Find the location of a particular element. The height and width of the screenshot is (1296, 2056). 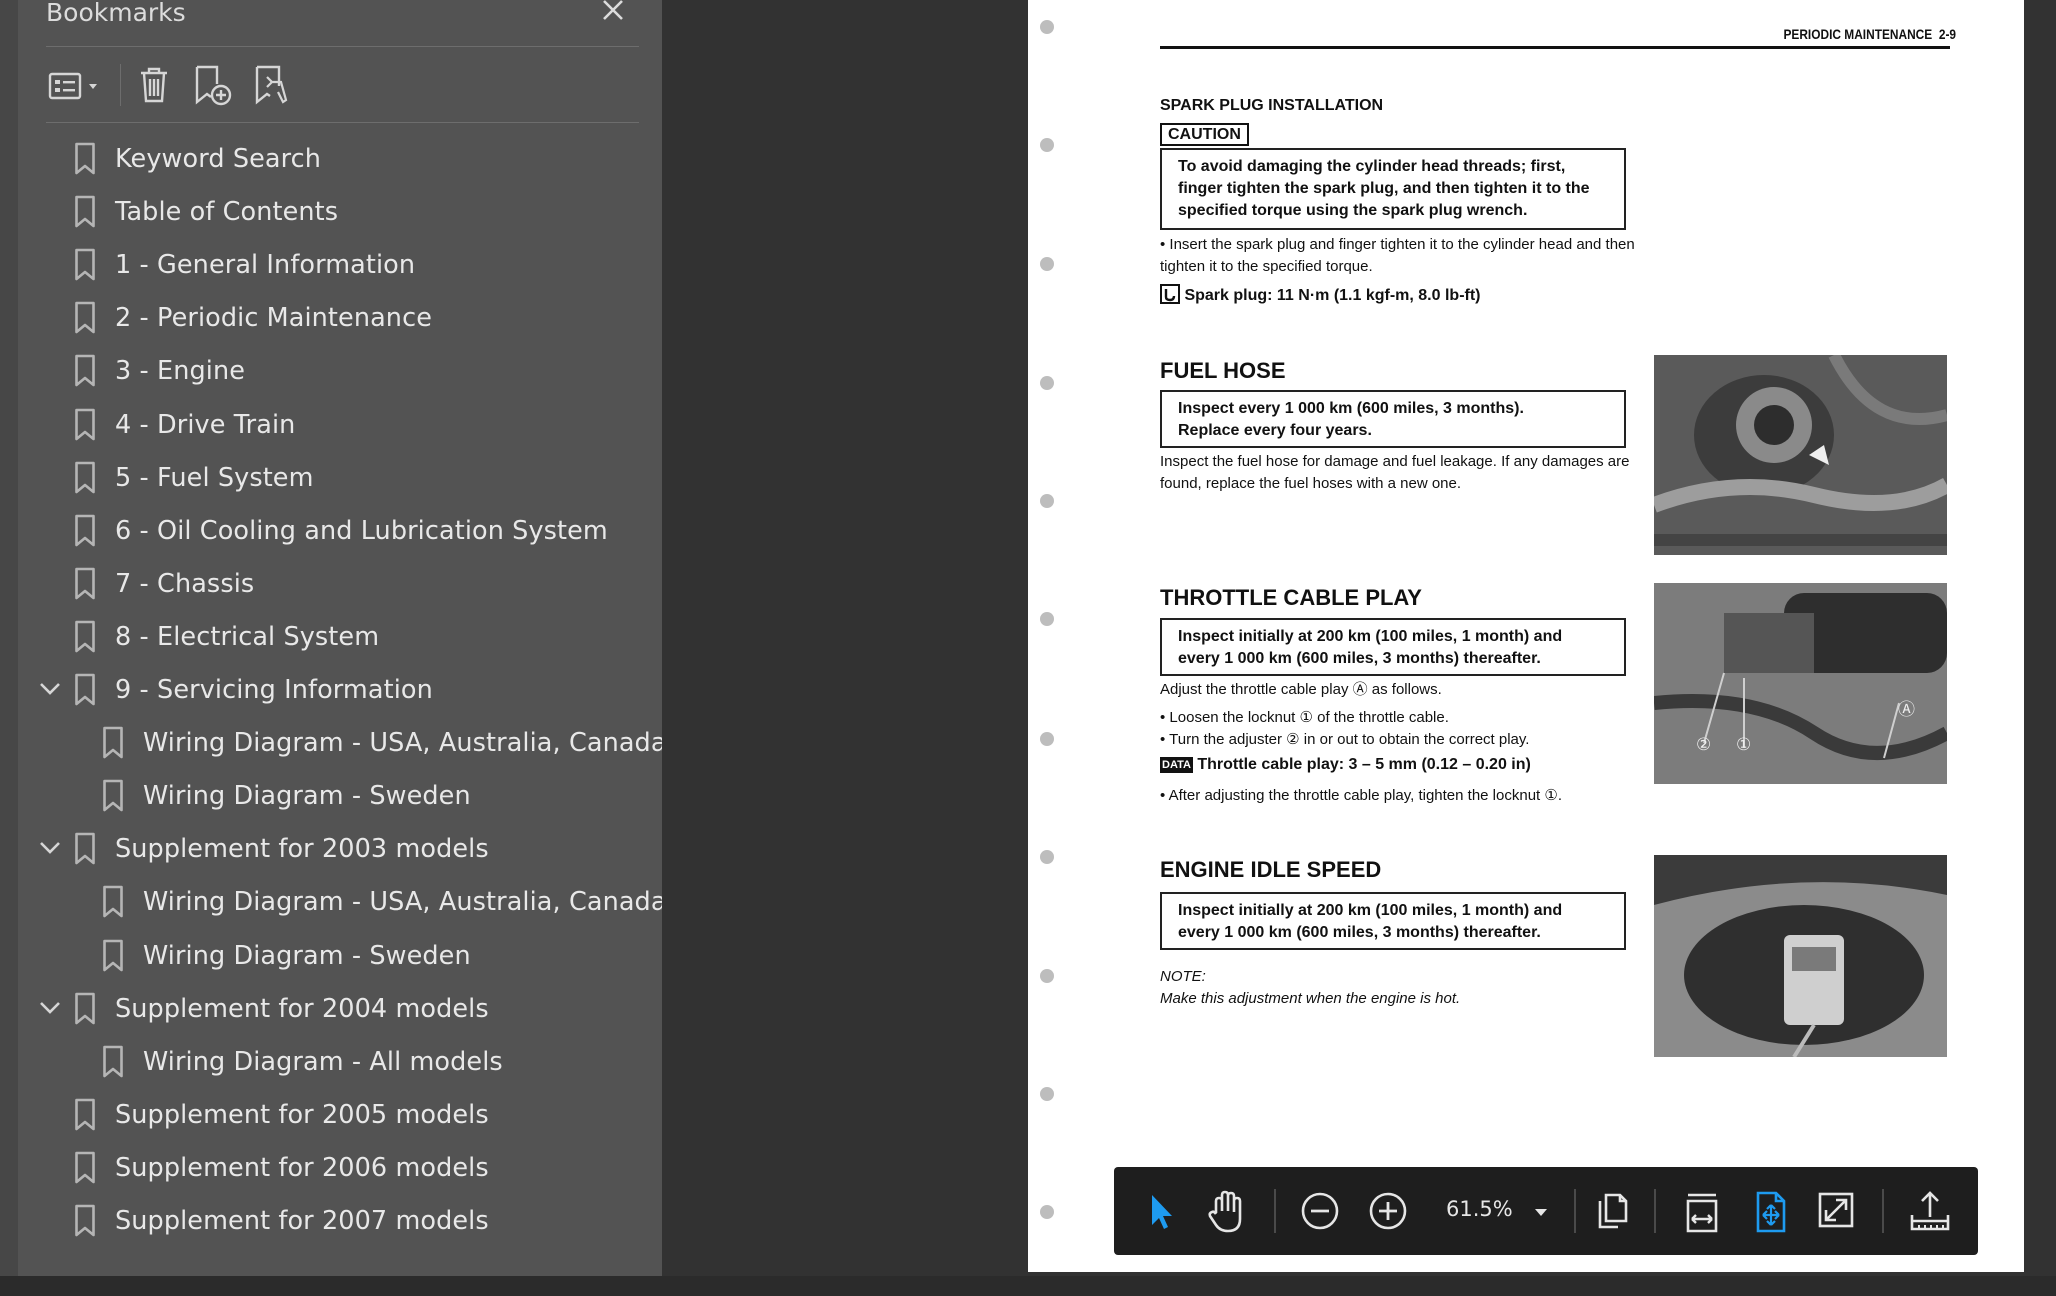

bookmark-label: 4 - Drive Train is located at coordinates (205, 424).